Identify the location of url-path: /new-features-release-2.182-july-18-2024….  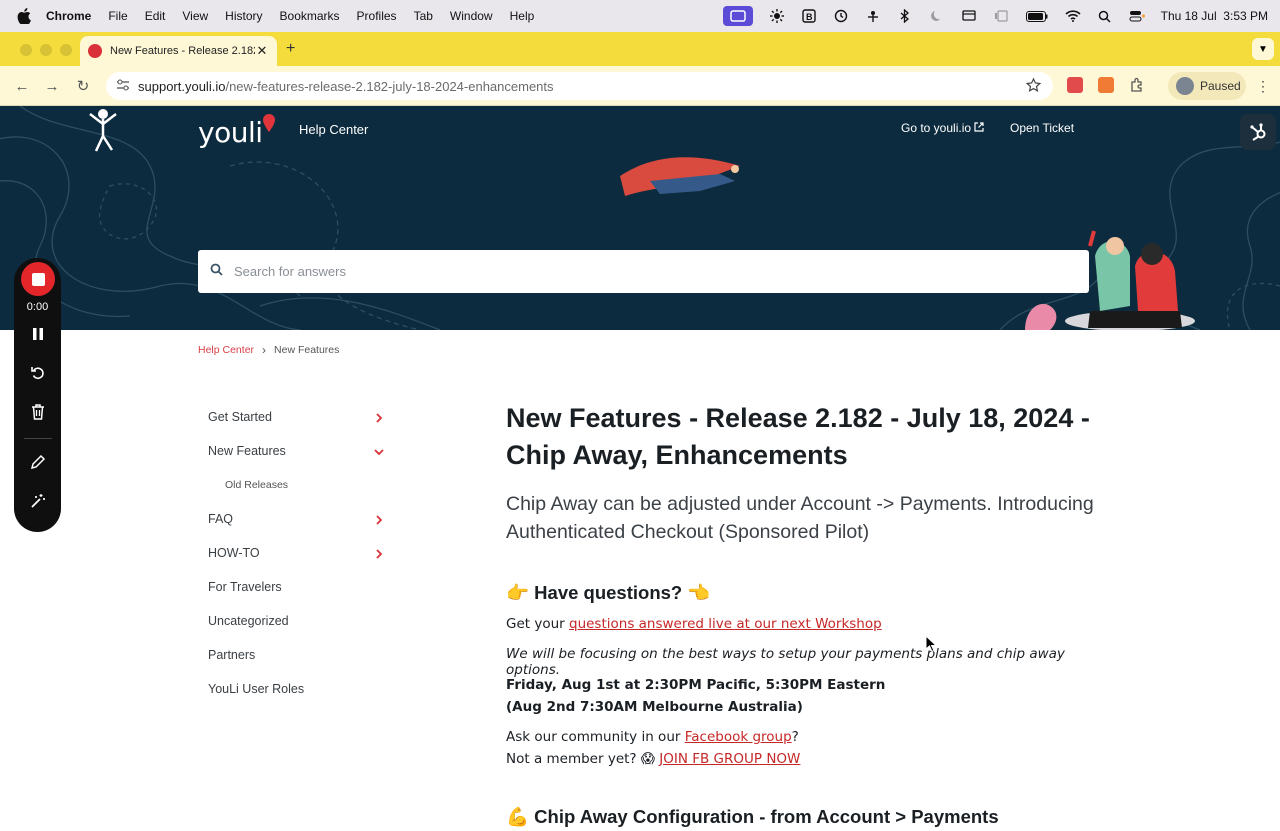
(389, 86).